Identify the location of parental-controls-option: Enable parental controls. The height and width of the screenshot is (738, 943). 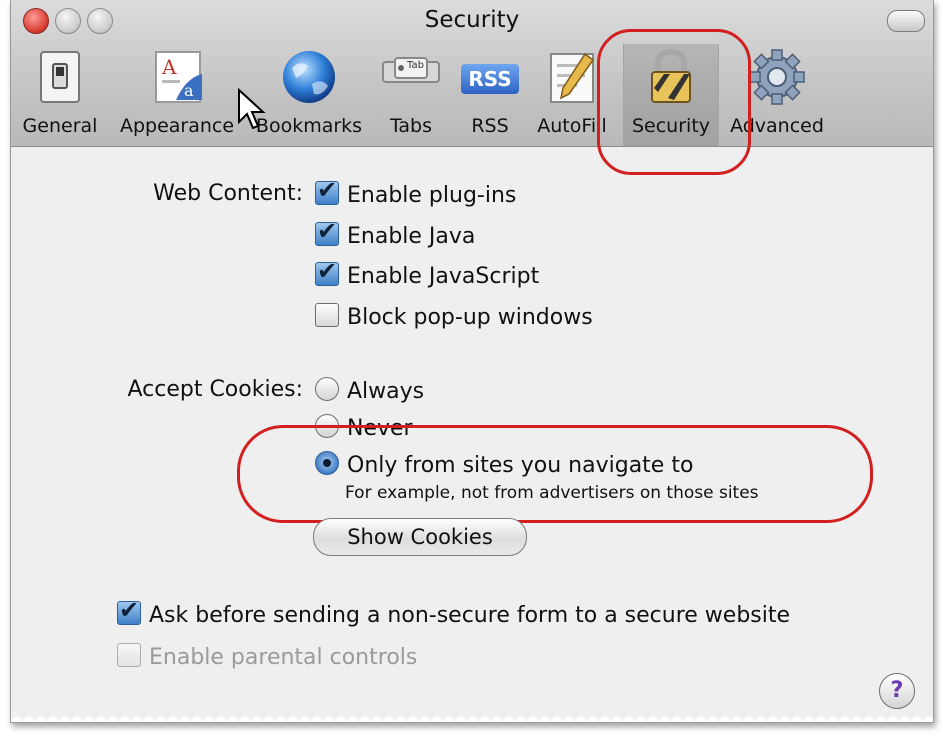
(267, 656).